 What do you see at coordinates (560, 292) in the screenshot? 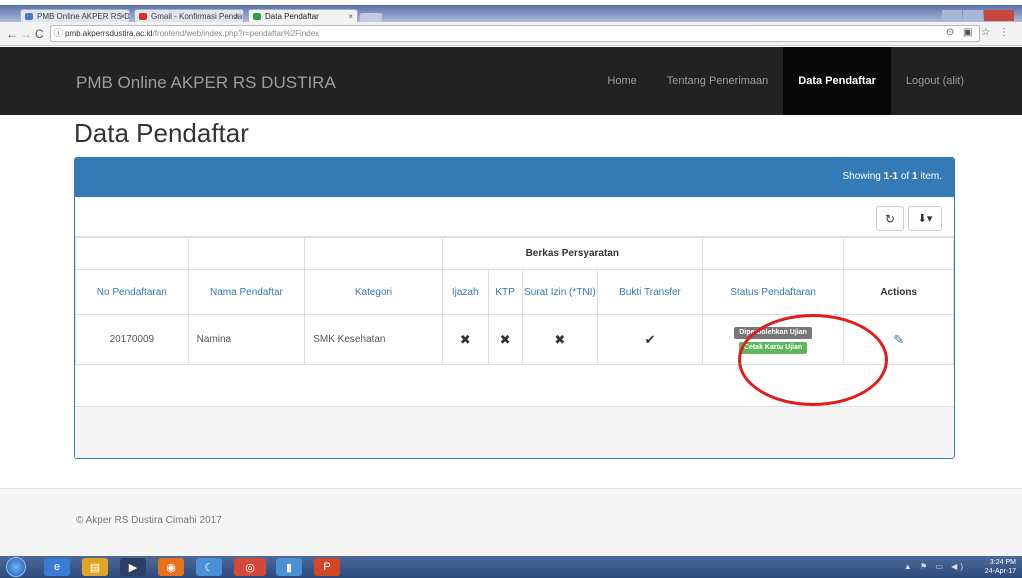
I see `col-surat-izin: Surat Izin (*TNI)` at bounding box center [560, 292].